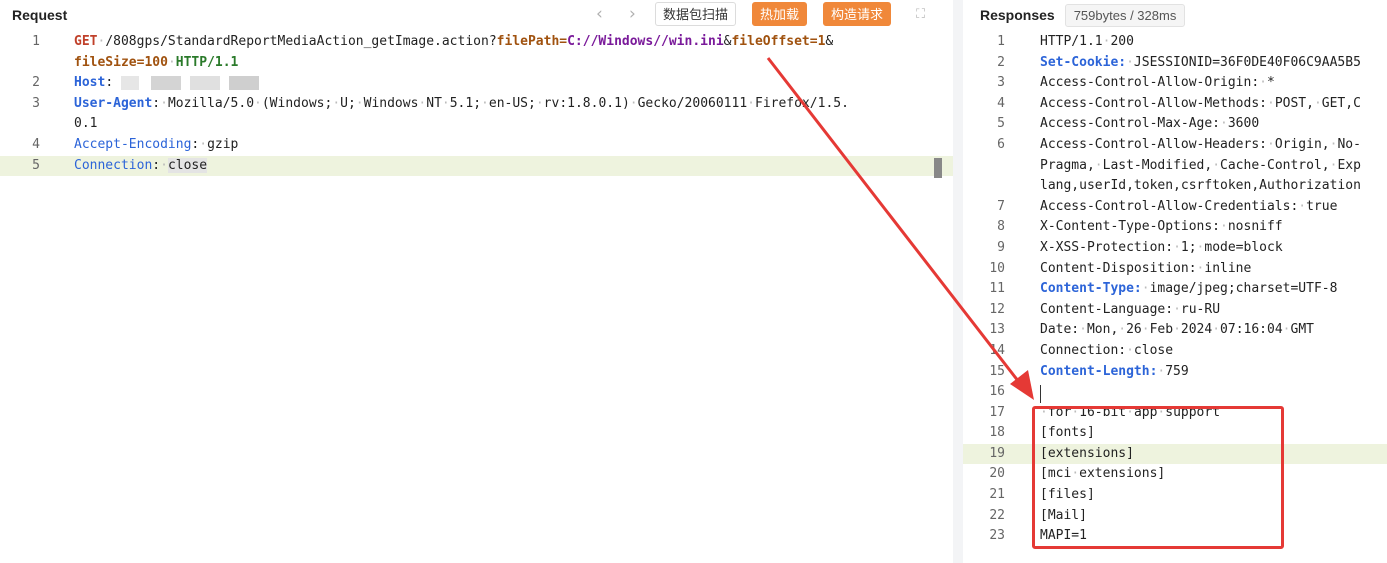 The image size is (1387, 563). Describe the element at coordinates (1105, 309) in the screenshot. I see `code-line: 12 Content-Language:·ru-RU` at that location.